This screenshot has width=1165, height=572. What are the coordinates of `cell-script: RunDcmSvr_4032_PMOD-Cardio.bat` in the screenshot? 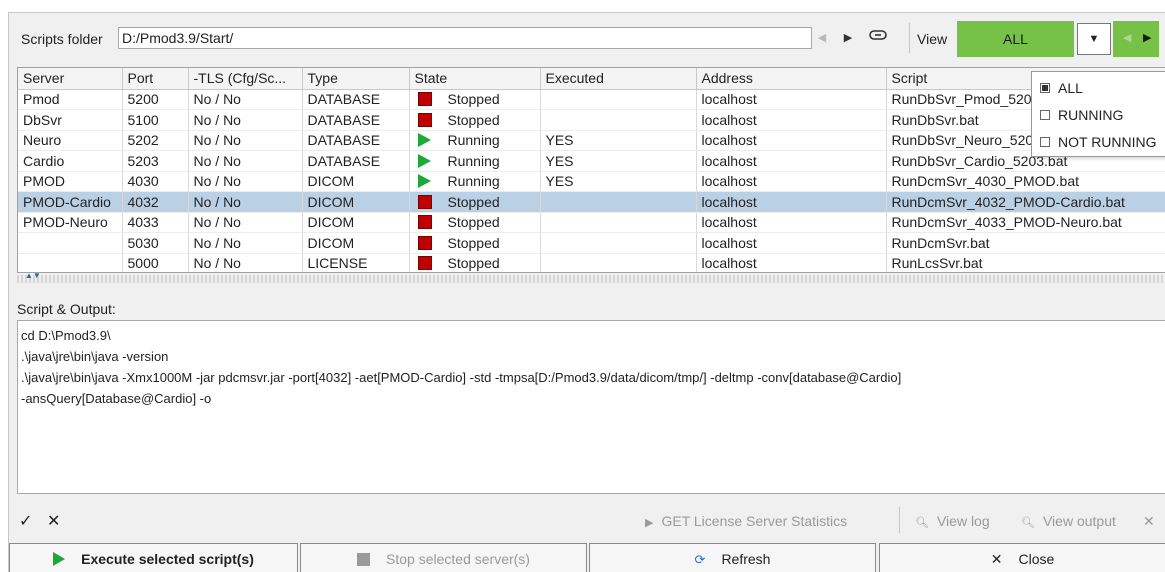 It's located at (1025, 202).